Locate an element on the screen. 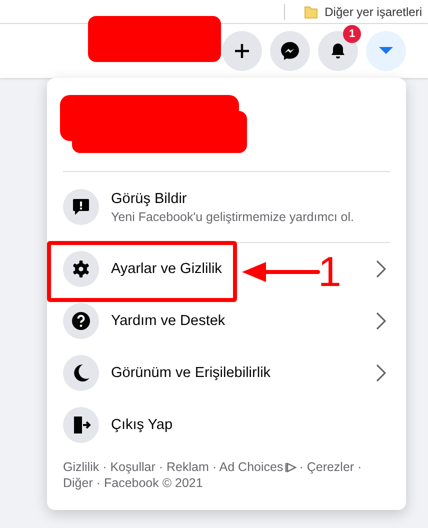 The height and width of the screenshot is (528, 428). menu-item-title: Yardım ve Destek is located at coordinates (168, 321).